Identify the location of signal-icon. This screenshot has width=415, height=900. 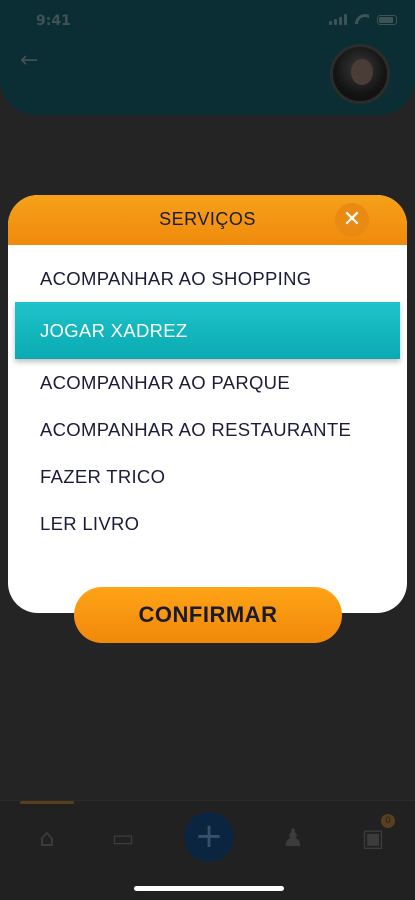
(338, 19).